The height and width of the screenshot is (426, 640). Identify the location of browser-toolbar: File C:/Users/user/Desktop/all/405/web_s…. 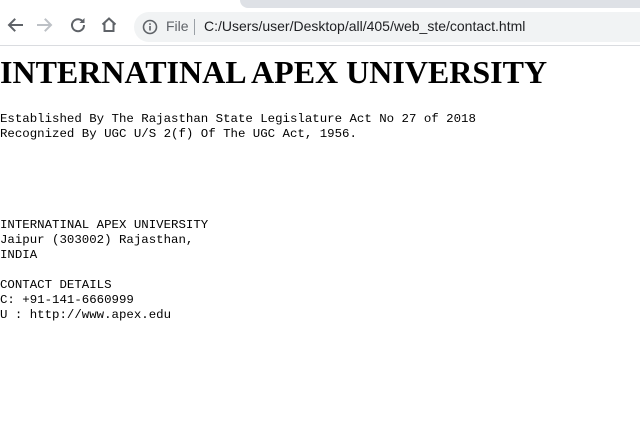
(320, 23).